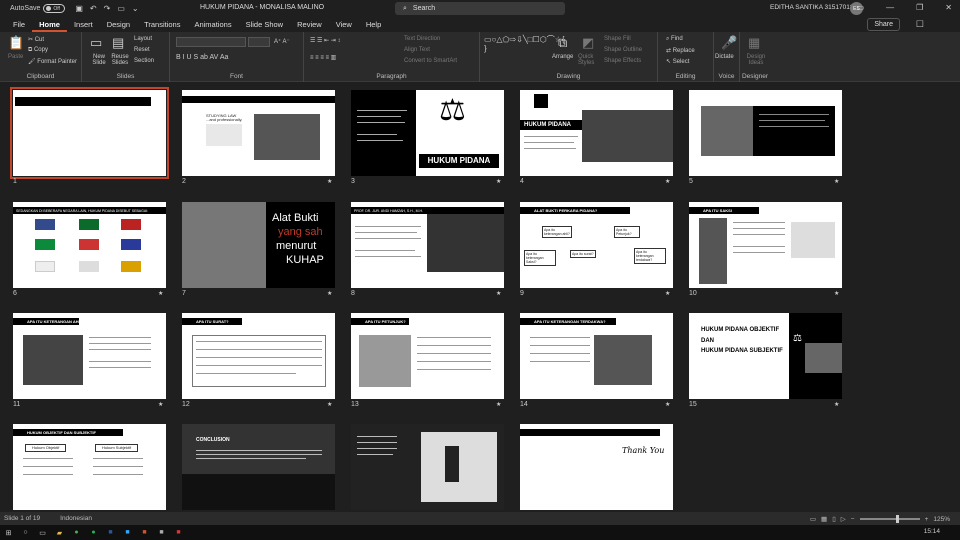 The width and height of the screenshot is (960, 540). Describe the element at coordinates (15, 57) in the screenshot. I see `paste-button: Paste` at that location.